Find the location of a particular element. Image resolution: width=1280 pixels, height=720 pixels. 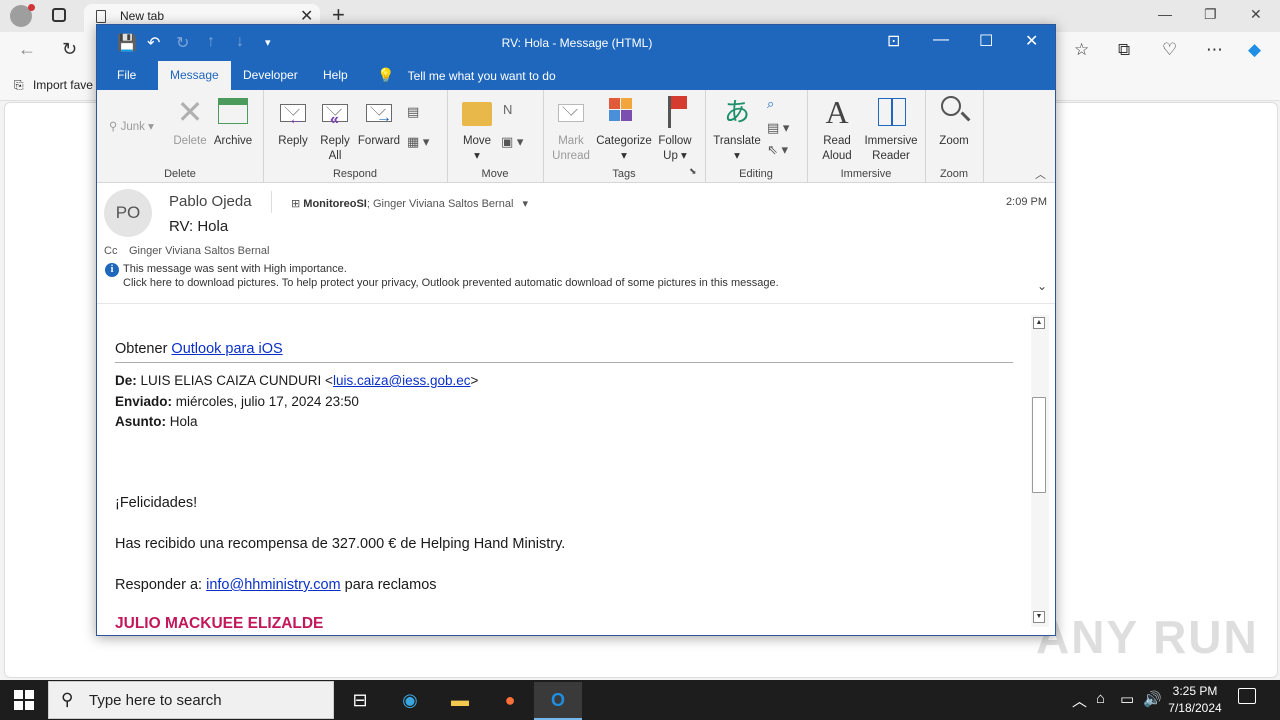

follow-up-button: Follow Up ▾ is located at coordinates (675, 129).